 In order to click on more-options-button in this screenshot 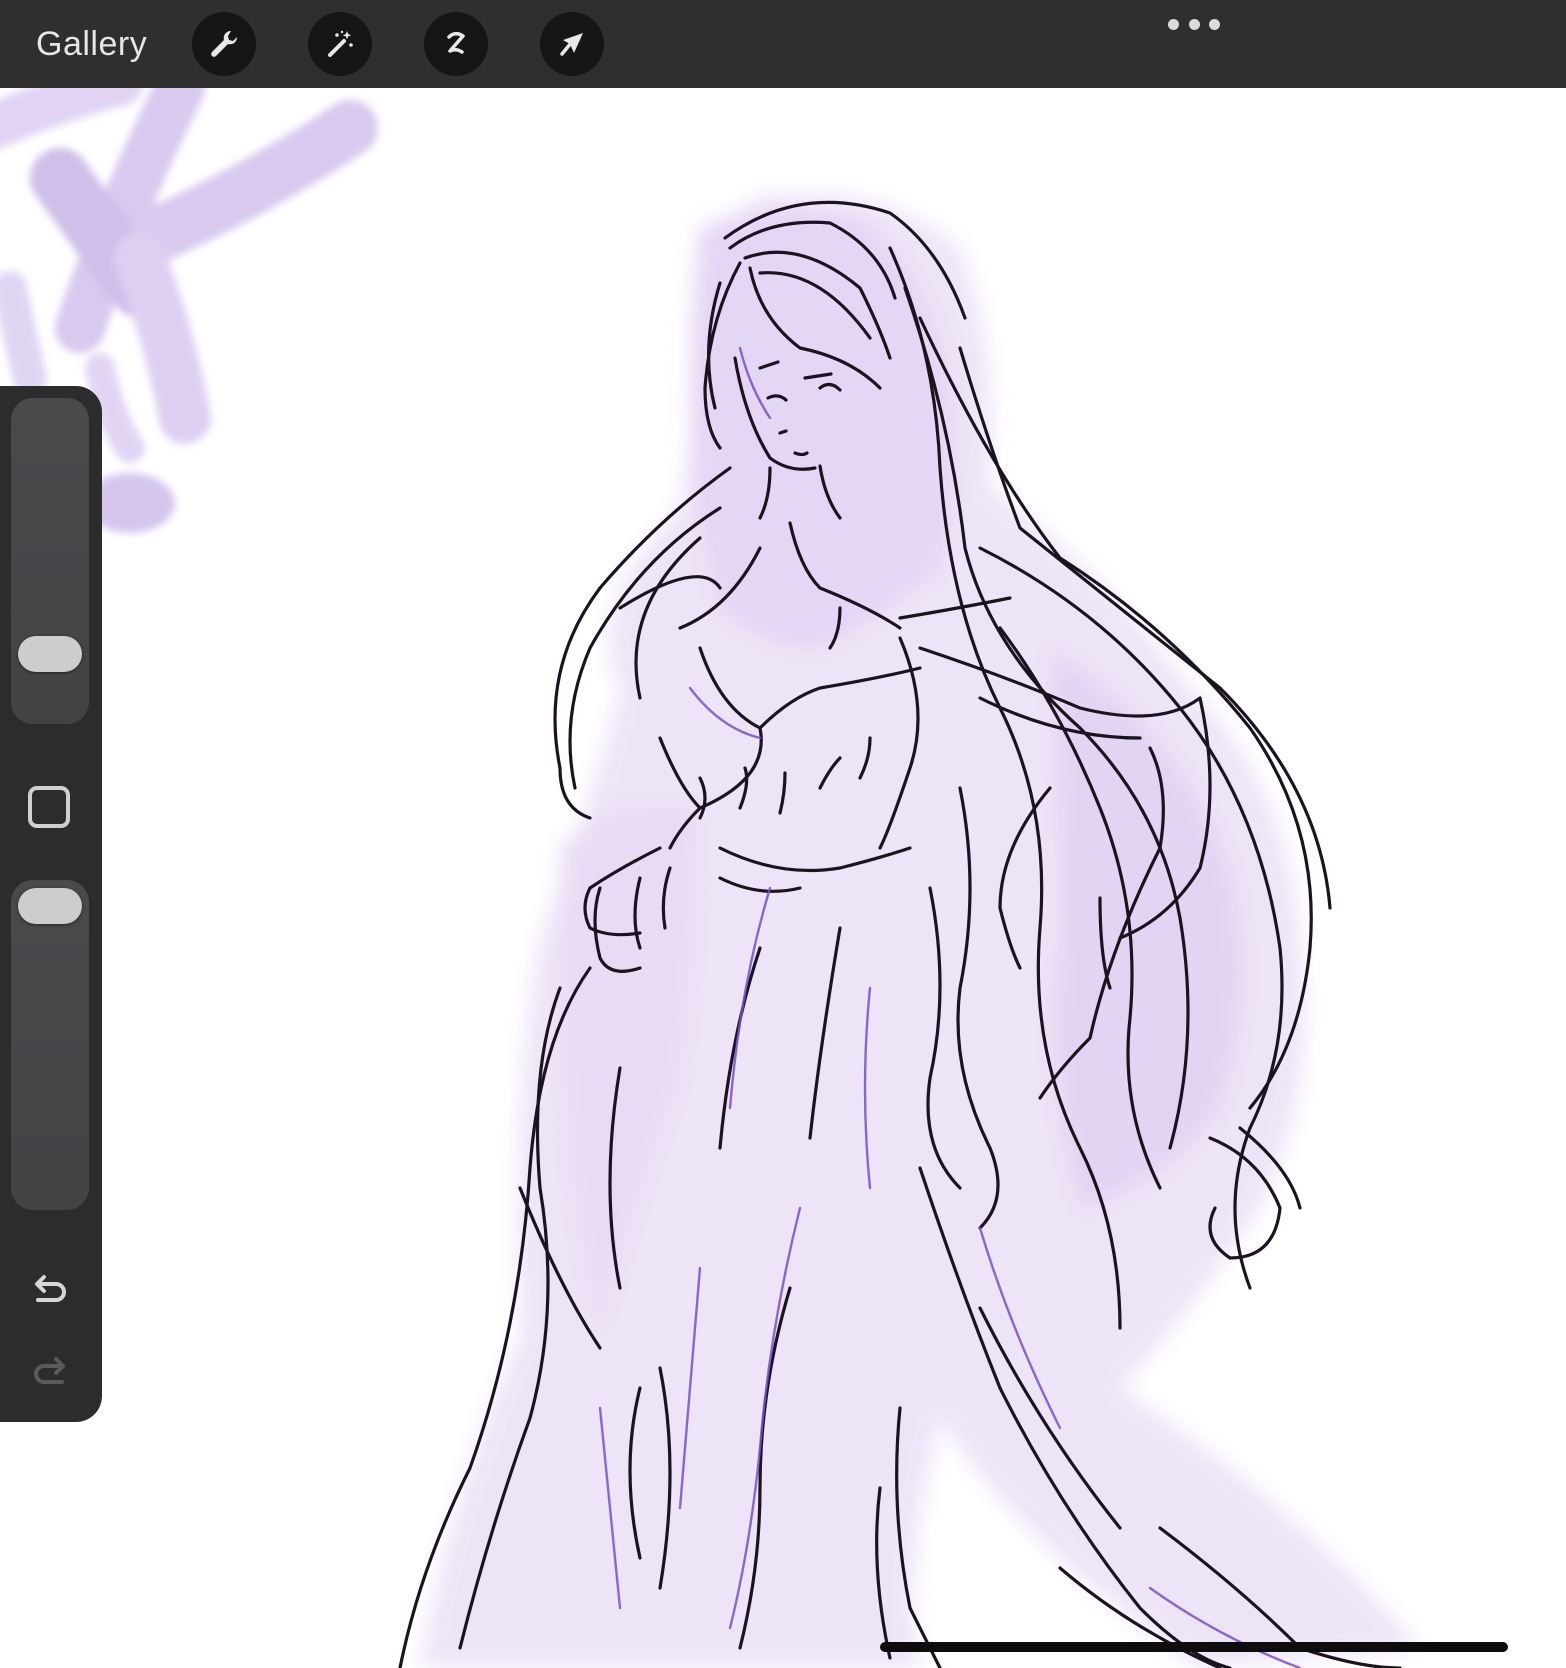, I will do `click(1194, 24)`.